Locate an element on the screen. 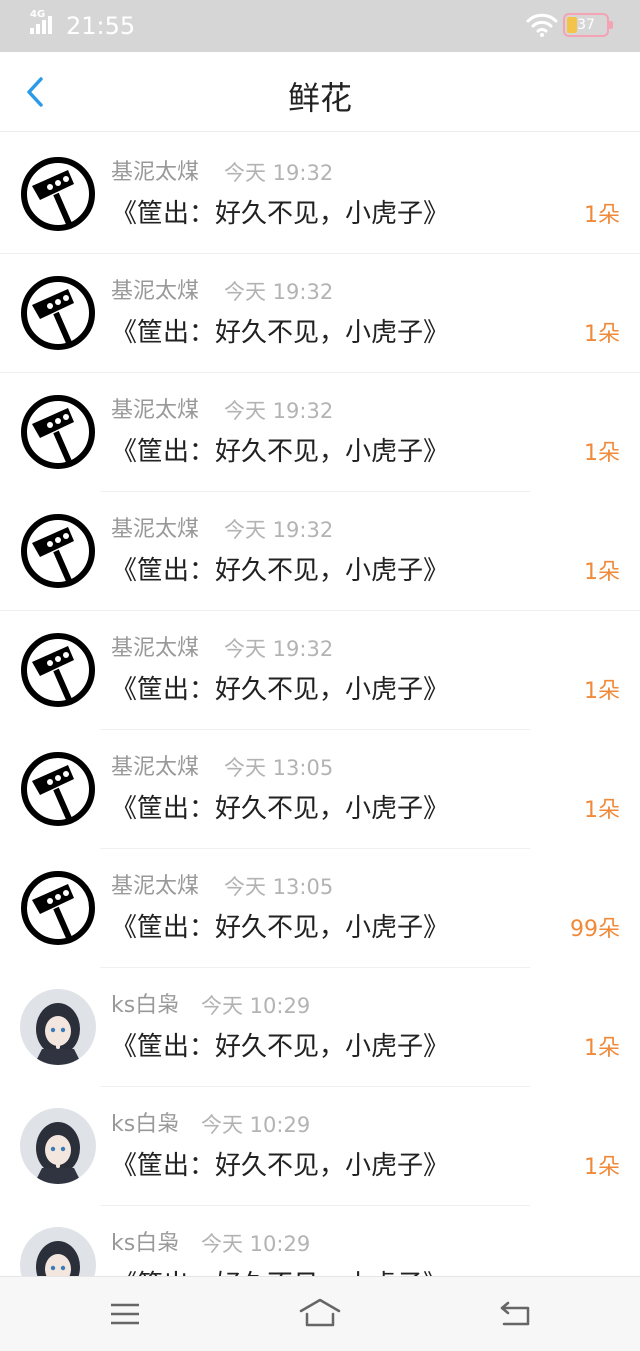  list-item: 基泥太煤 今天 13:05 《筐出：好久不见，小虎子》 1朵 is located at coordinates (320, 789).